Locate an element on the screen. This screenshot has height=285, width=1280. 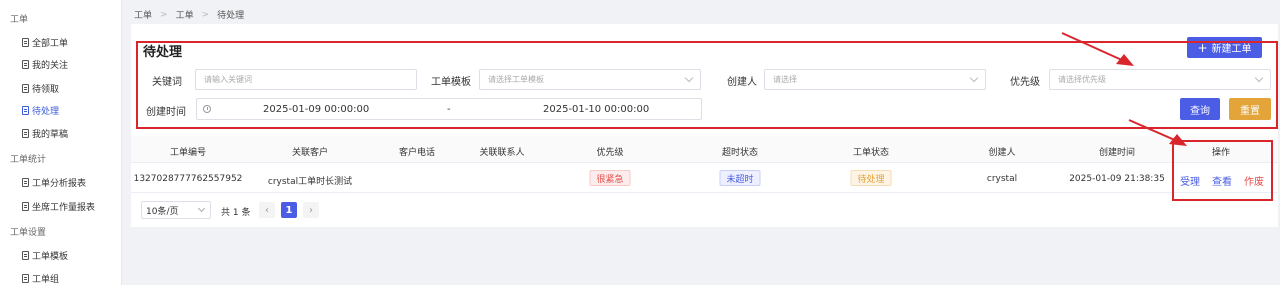
template-label: 工单模板 is located at coordinates (451, 82).